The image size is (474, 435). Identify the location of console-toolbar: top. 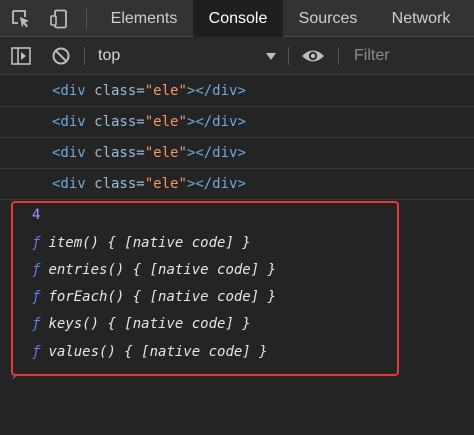
(237, 56).